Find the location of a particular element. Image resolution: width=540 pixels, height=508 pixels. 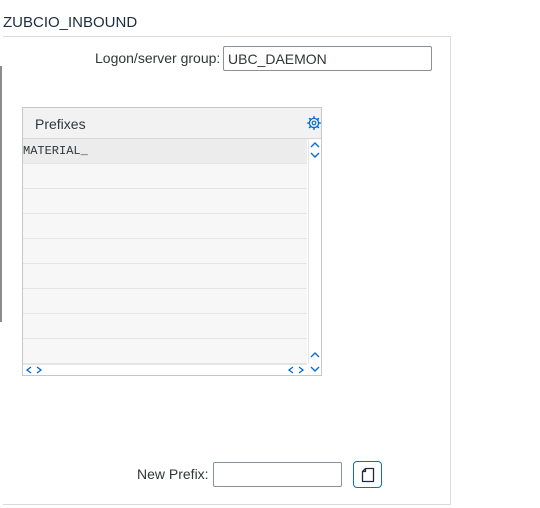

add-prefix-button is located at coordinates (367, 474).